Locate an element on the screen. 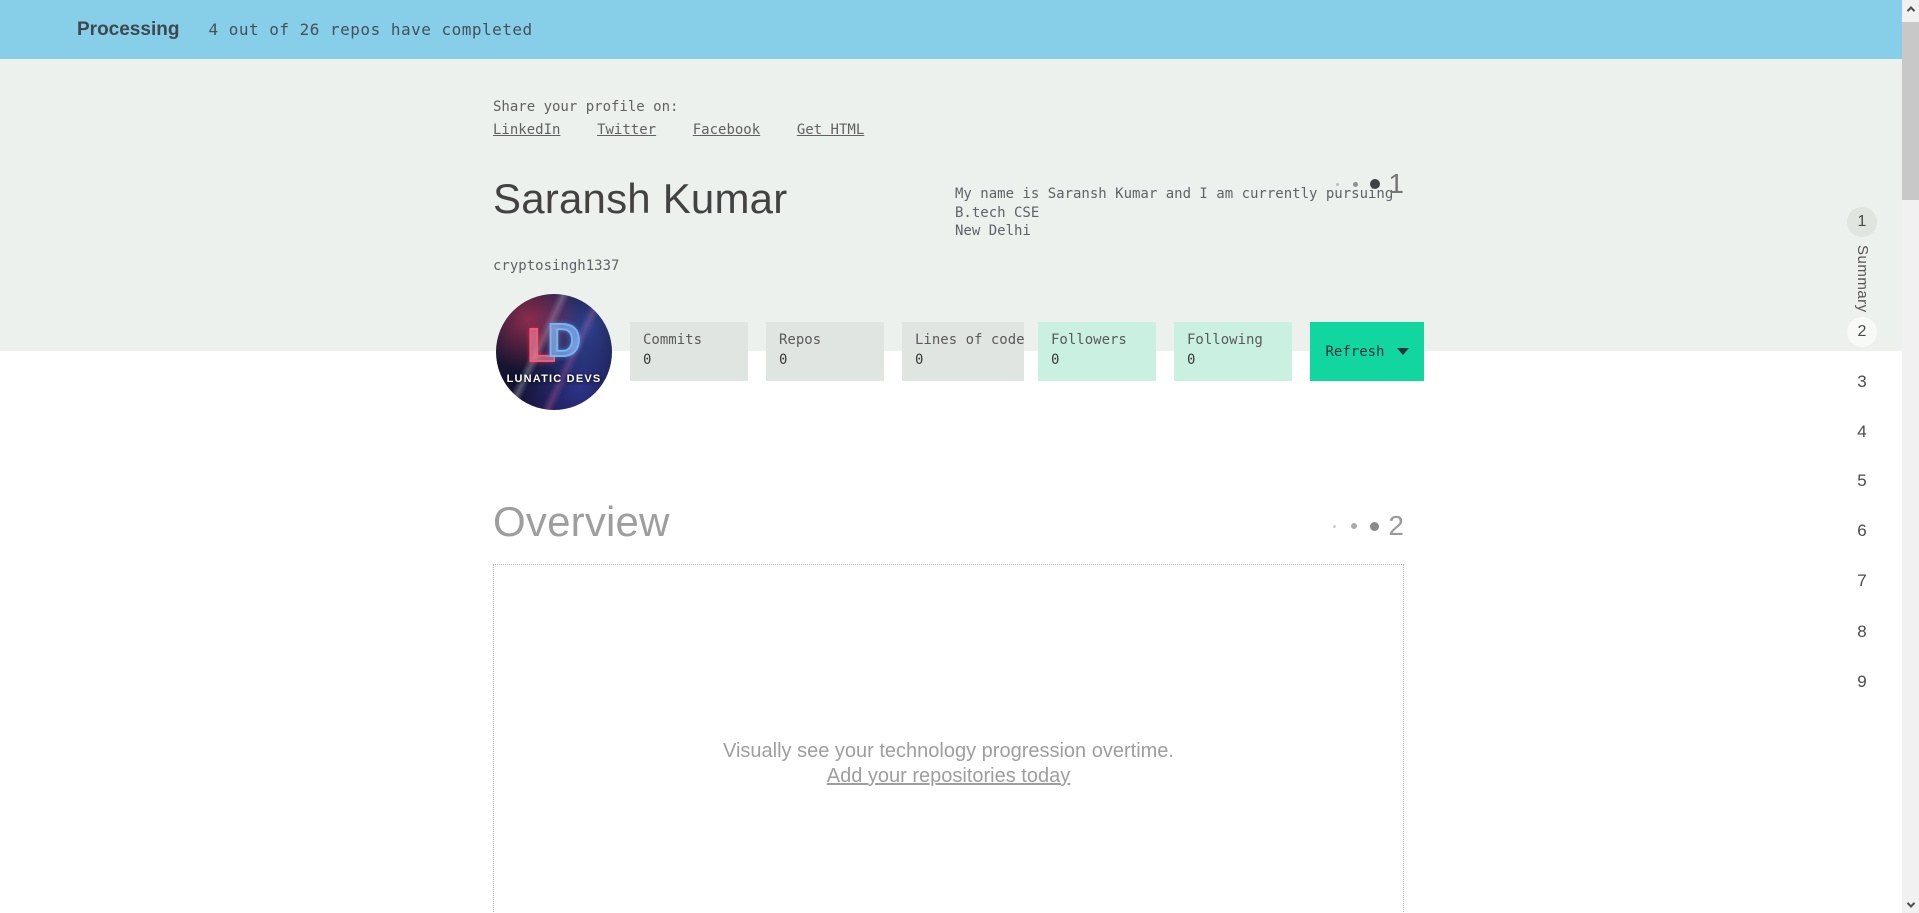  profile-username: cryptosingh1337 is located at coordinates (556, 266).